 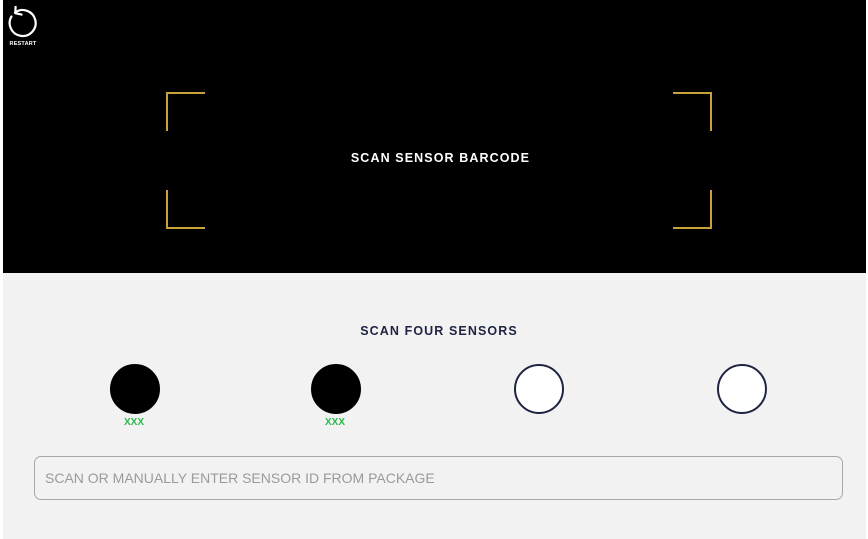 What do you see at coordinates (692, 209) in the screenshot?
I see `scan-frame-corner-bottom-right` at bounding box center [692, 209].